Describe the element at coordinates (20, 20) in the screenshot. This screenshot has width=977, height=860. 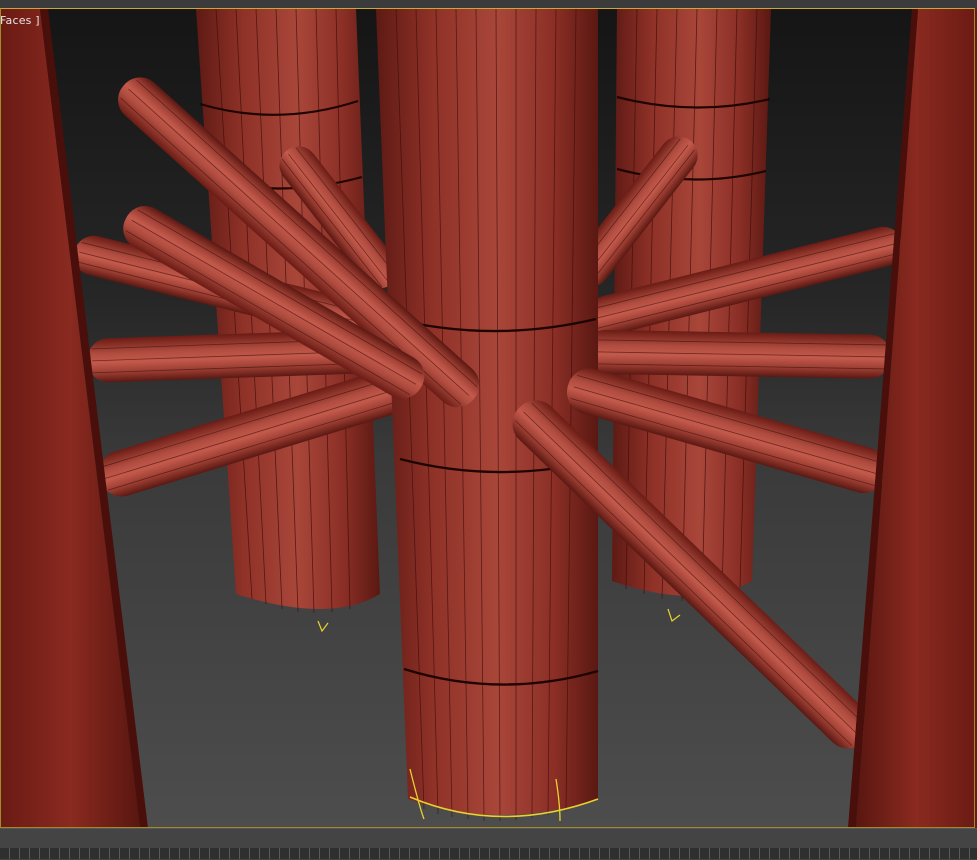
I see `viewport-shading-label: Faces ]` at that location.